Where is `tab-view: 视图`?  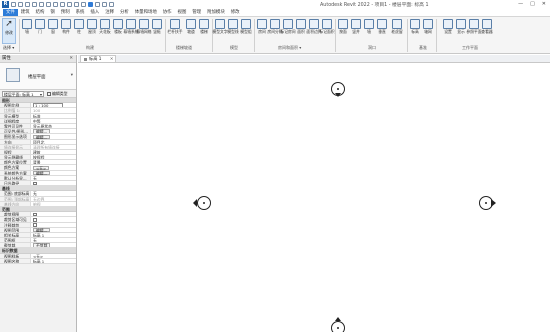
tab-view: 视图 is located at coordinates (182, 12).